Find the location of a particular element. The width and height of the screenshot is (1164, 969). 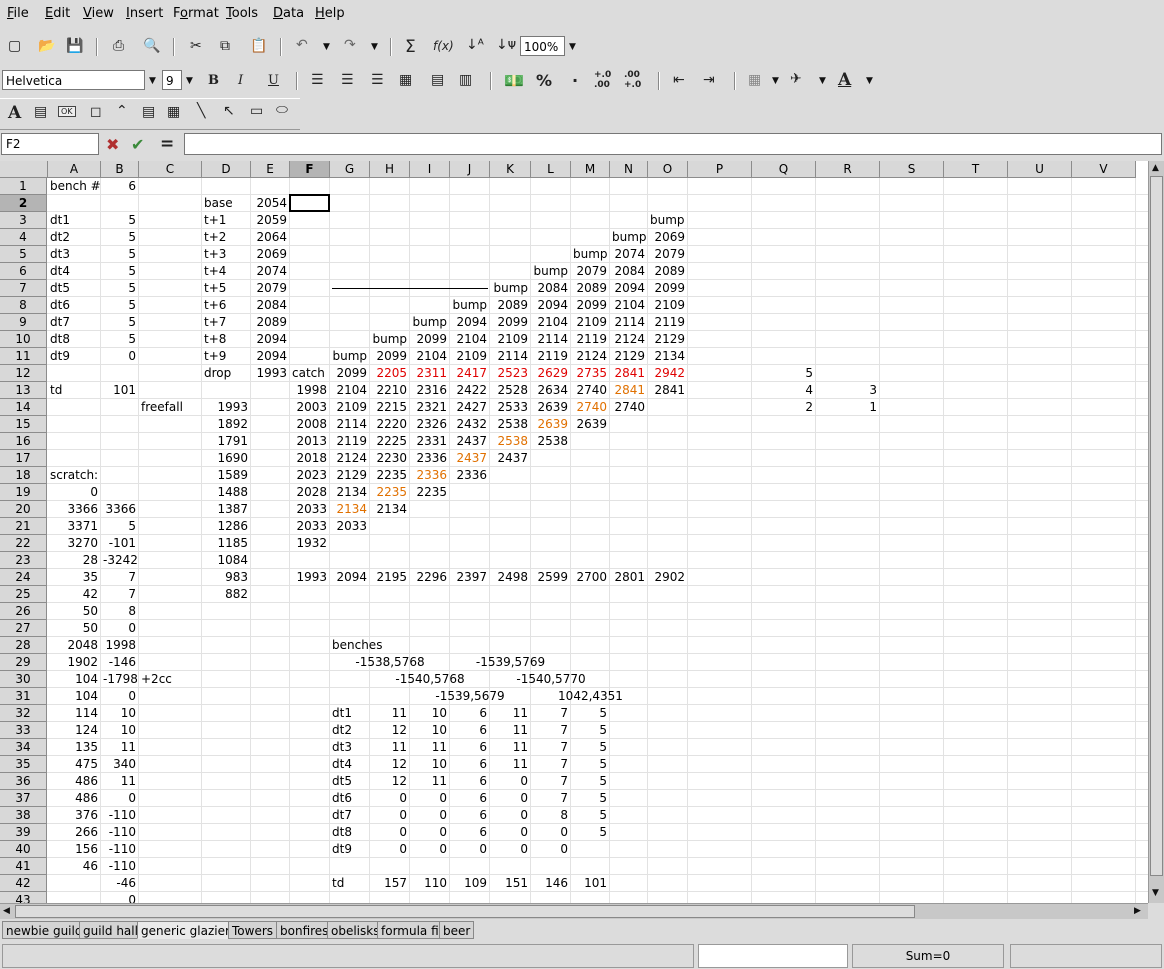

cell-M24: 2700 is located at coordinates (590, 577).